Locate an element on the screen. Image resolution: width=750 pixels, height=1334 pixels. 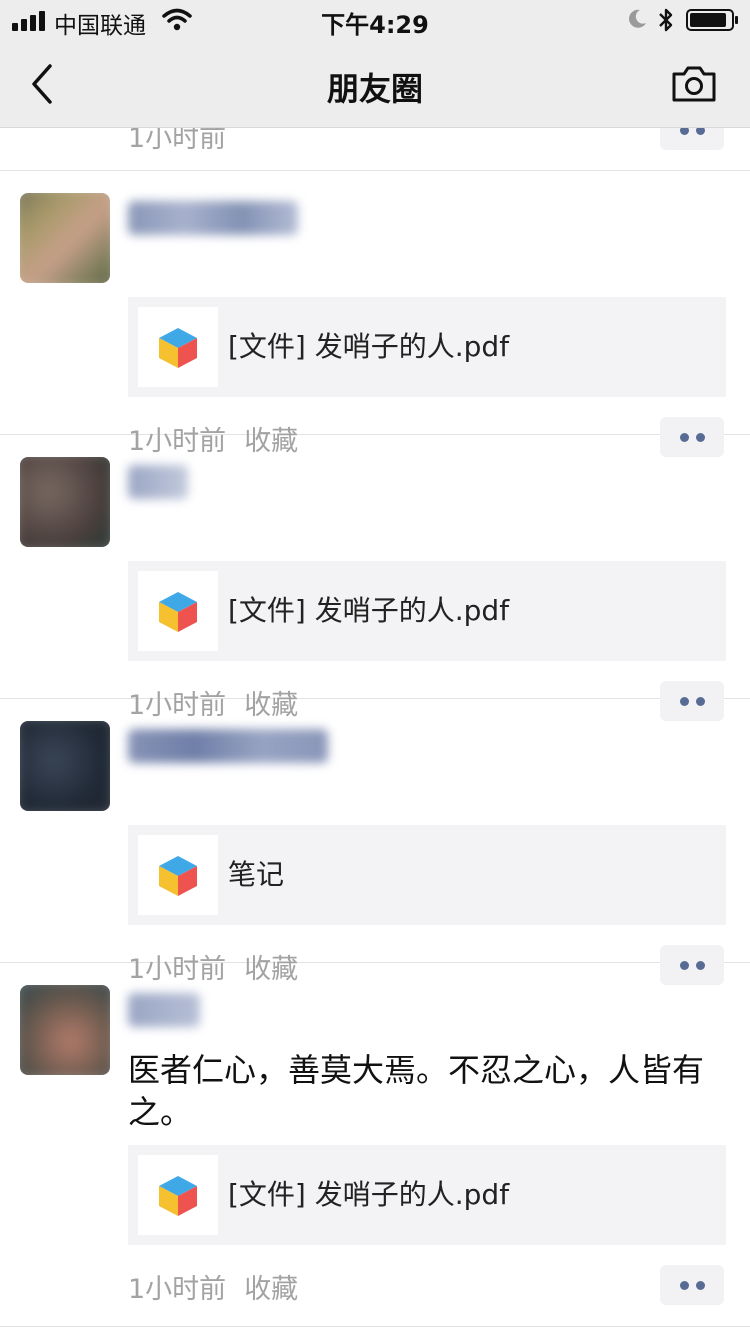
file-title: 笔记 is located at coordinates (256, 874).